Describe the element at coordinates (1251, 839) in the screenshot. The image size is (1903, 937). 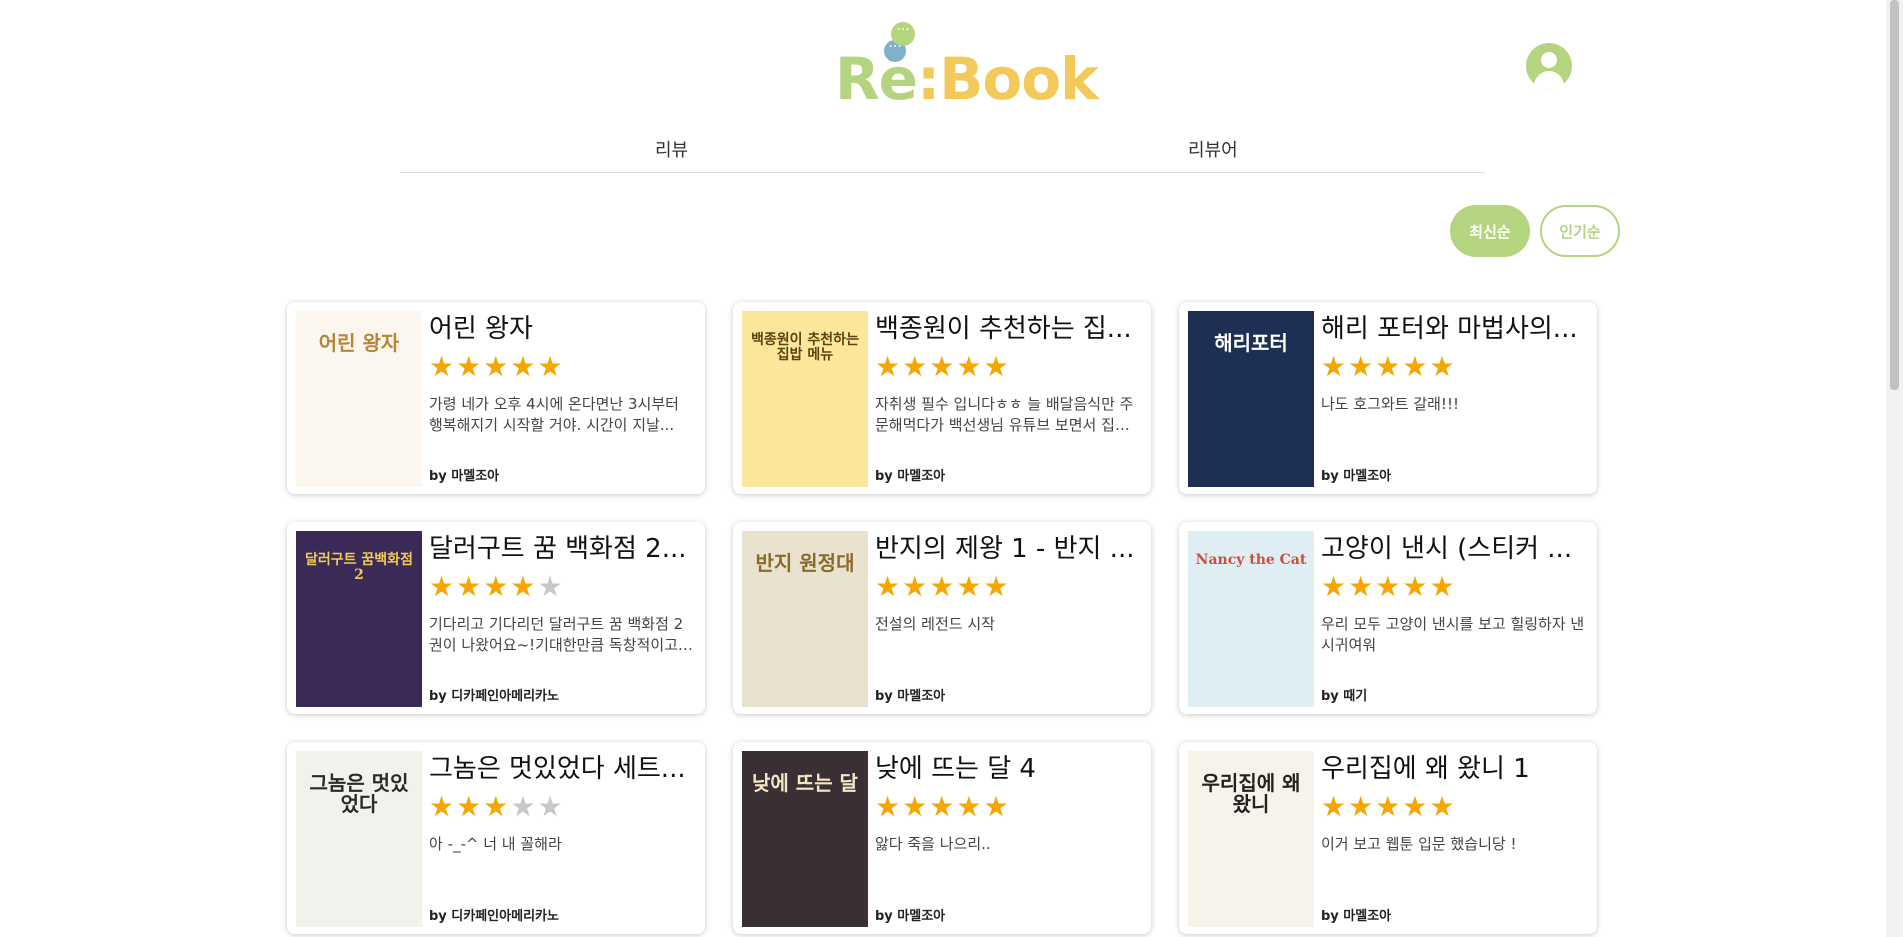
I see `book-cover-image: 우리집에 왜 왔니` at that location.